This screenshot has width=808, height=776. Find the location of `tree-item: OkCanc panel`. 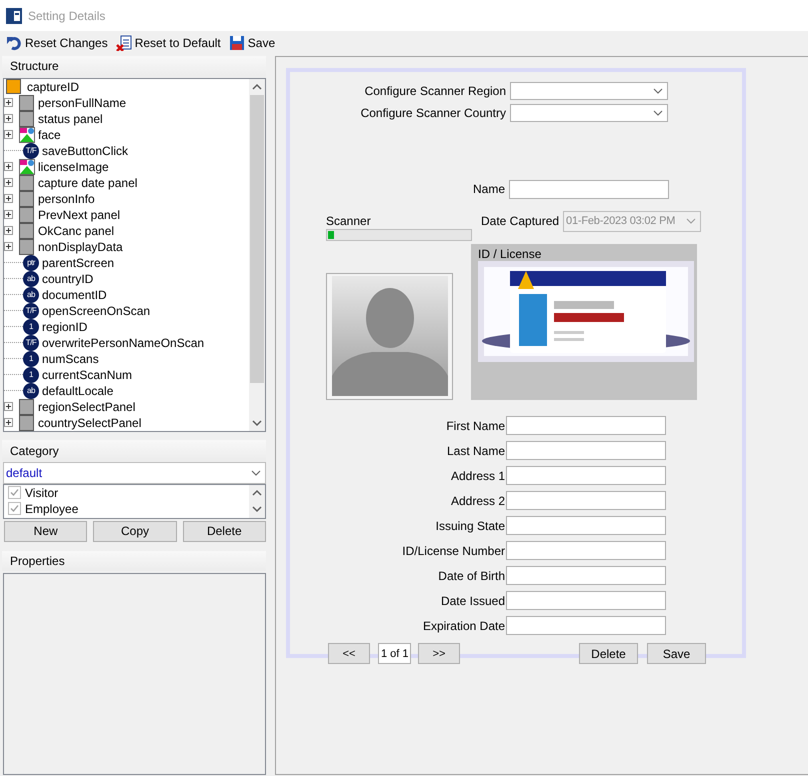

tree-item: OkCanc panel is located at coordinates (126, 230).